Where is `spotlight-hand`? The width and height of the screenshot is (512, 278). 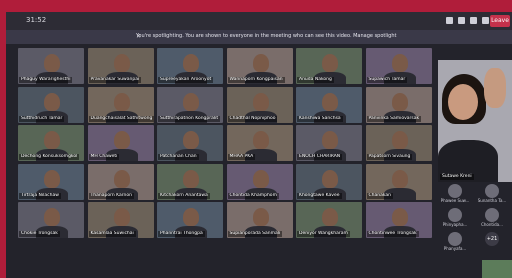
spotlight-hand is located at coordinates (495, 88).